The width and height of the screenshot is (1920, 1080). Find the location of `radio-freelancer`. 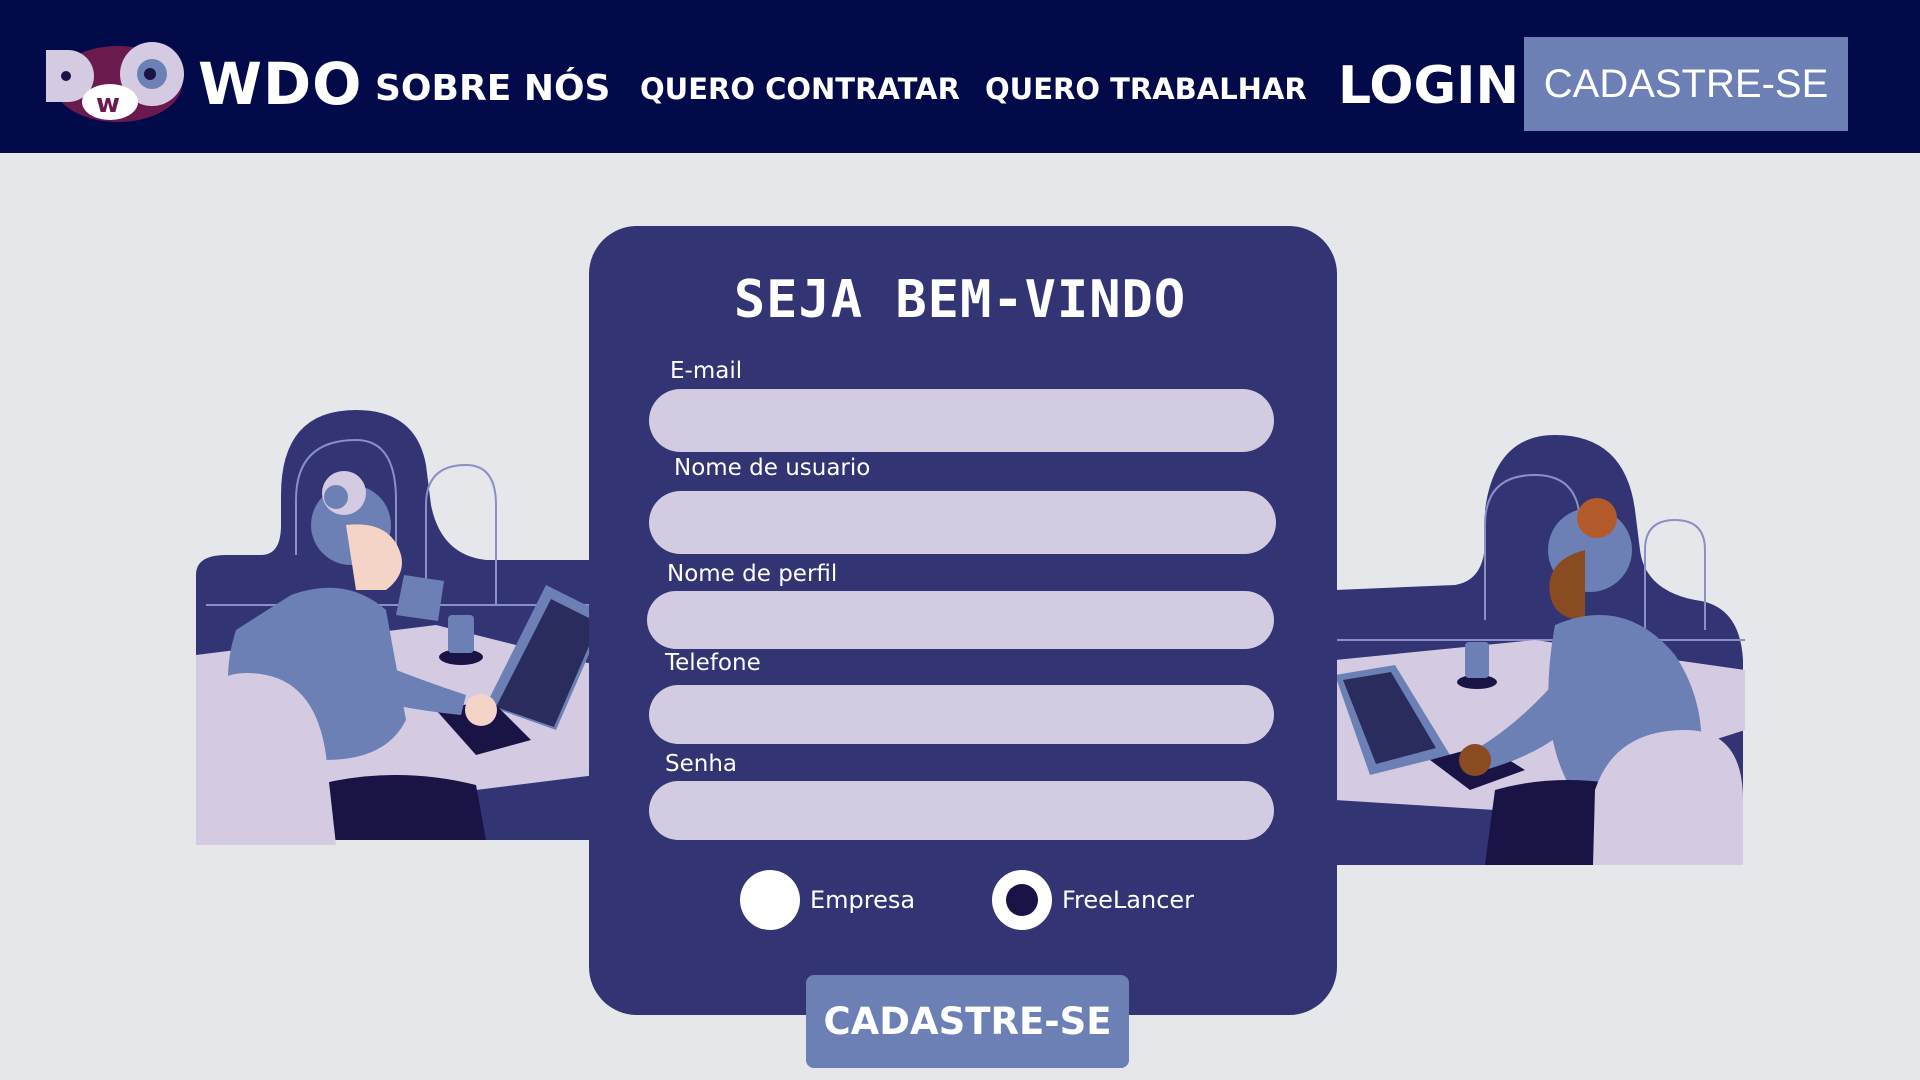

radio-freelancer is located at coordinates (1022, 900).